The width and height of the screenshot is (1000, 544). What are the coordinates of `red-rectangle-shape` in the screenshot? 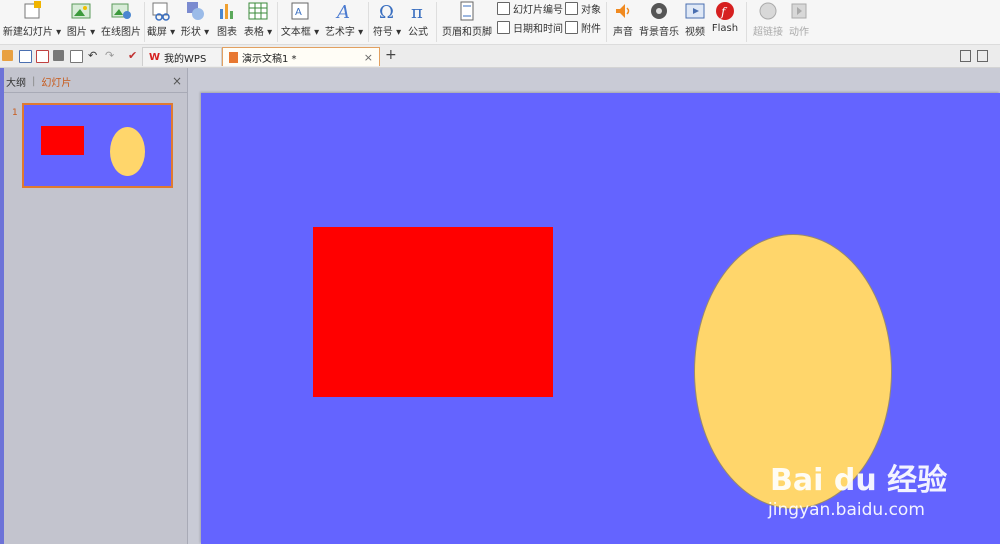 It's located at (433, 312).